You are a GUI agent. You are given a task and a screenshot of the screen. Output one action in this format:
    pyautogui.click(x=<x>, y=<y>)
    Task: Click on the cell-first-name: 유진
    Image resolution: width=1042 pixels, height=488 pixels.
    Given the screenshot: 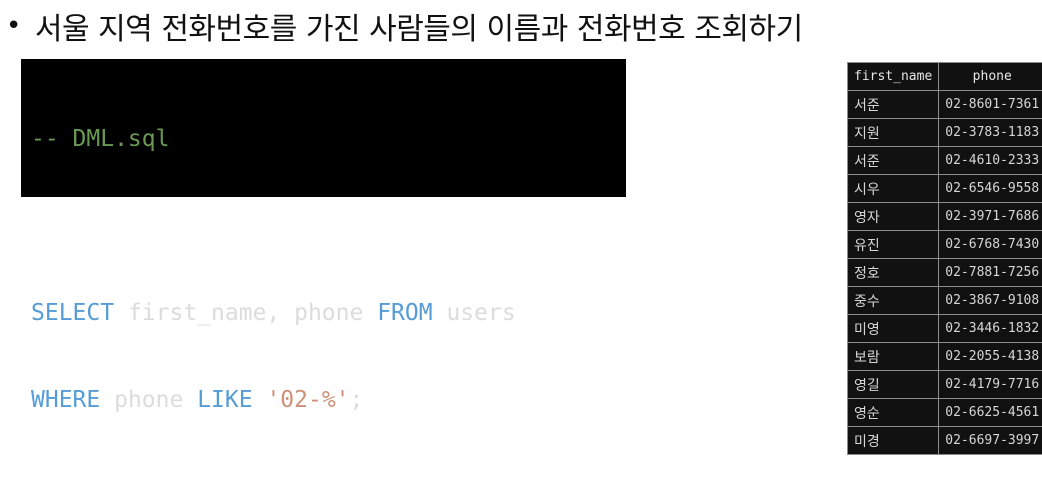 What is the action you would take?
    pyautogui.click(x=893, y=244)
    